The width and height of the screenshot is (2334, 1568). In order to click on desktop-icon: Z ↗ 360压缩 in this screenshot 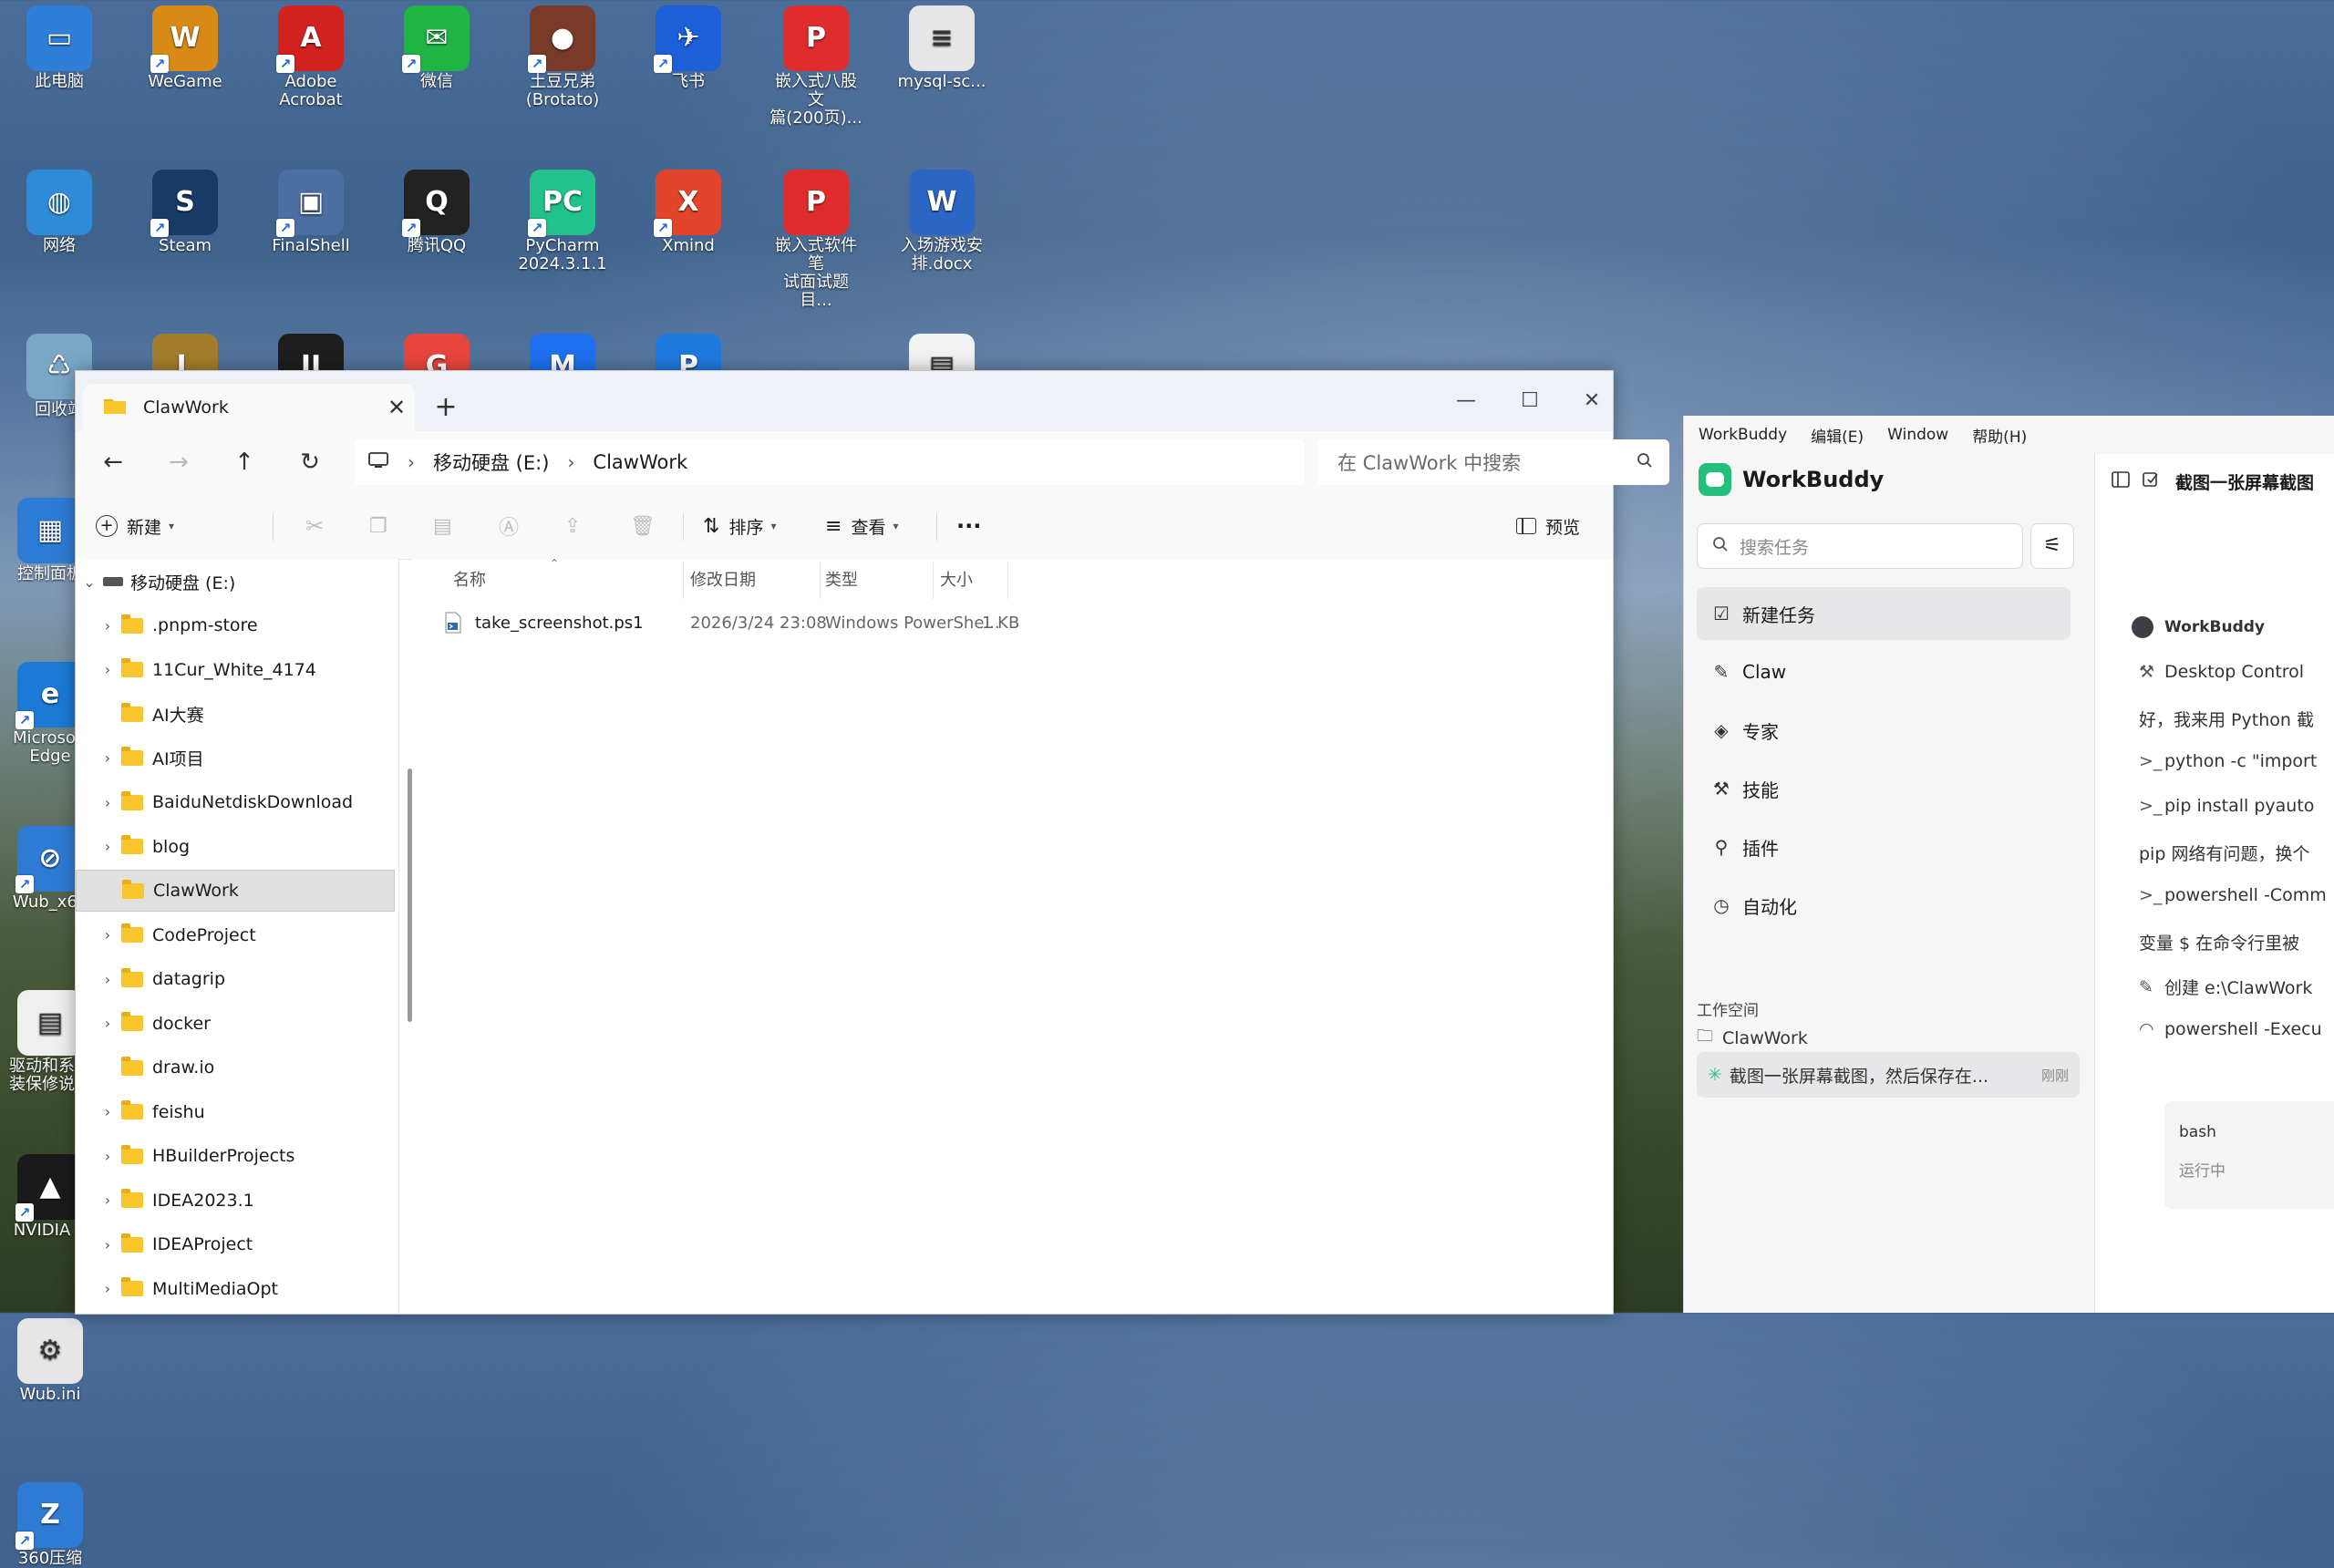, I will do `click(50, 1525)`.